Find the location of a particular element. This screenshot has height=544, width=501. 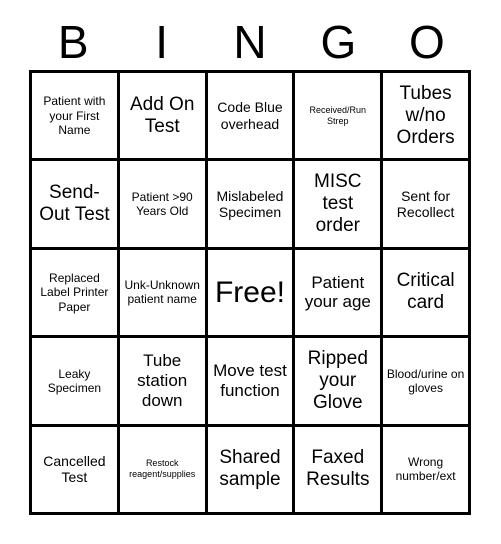

header-letter-n: N is located at coordinates (250, 42).